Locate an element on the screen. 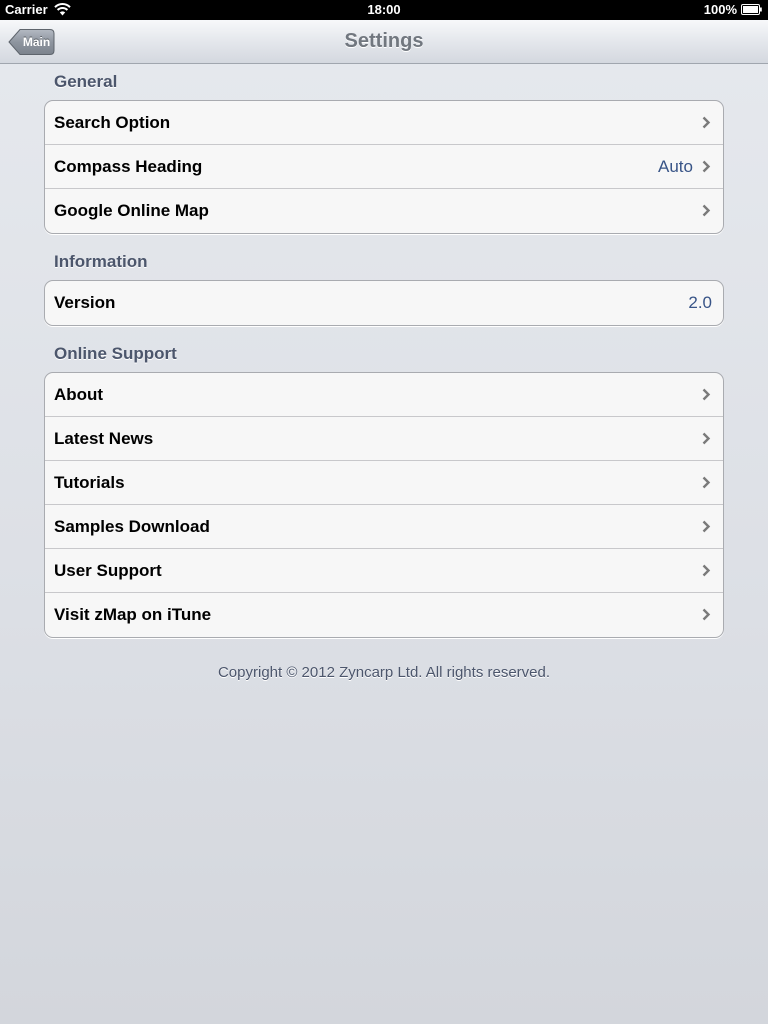 The width and height of the screenshot is (768, 1024). row-label: Search Option is located at coordinates (112, 122).